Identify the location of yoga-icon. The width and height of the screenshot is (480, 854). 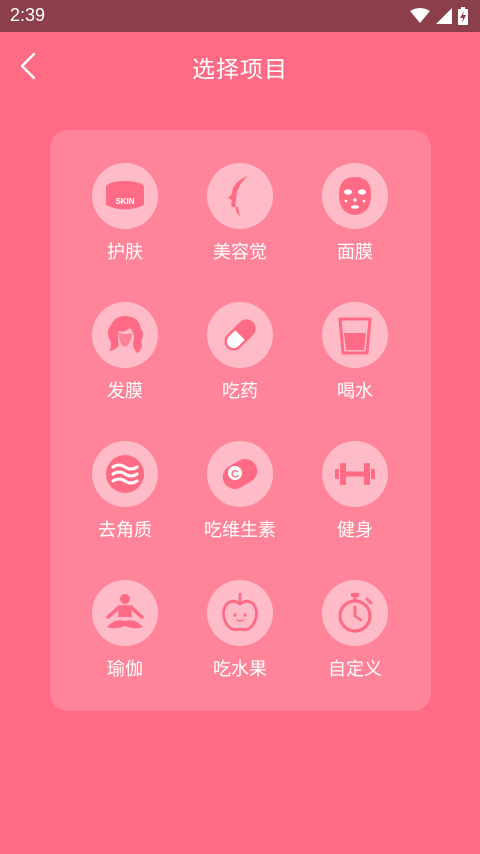
(125, 611).